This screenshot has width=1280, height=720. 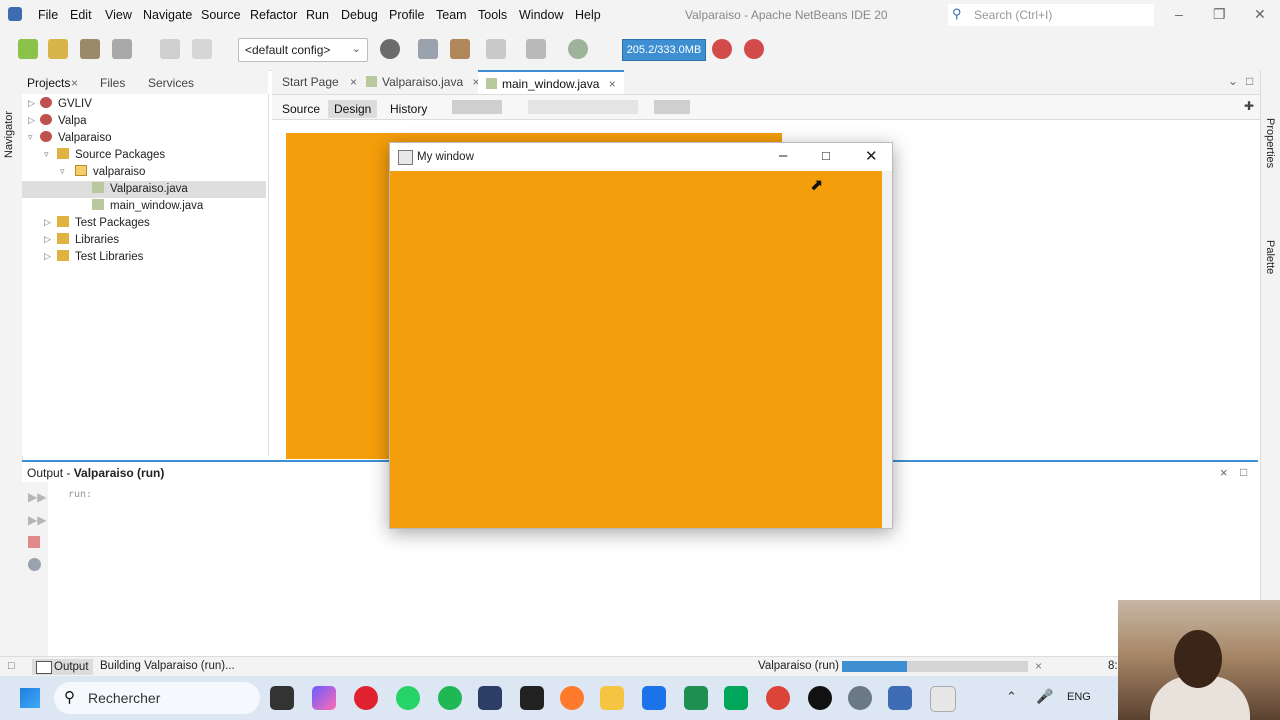 I want to click on netbeans-icon, so click(x=900, y=698).